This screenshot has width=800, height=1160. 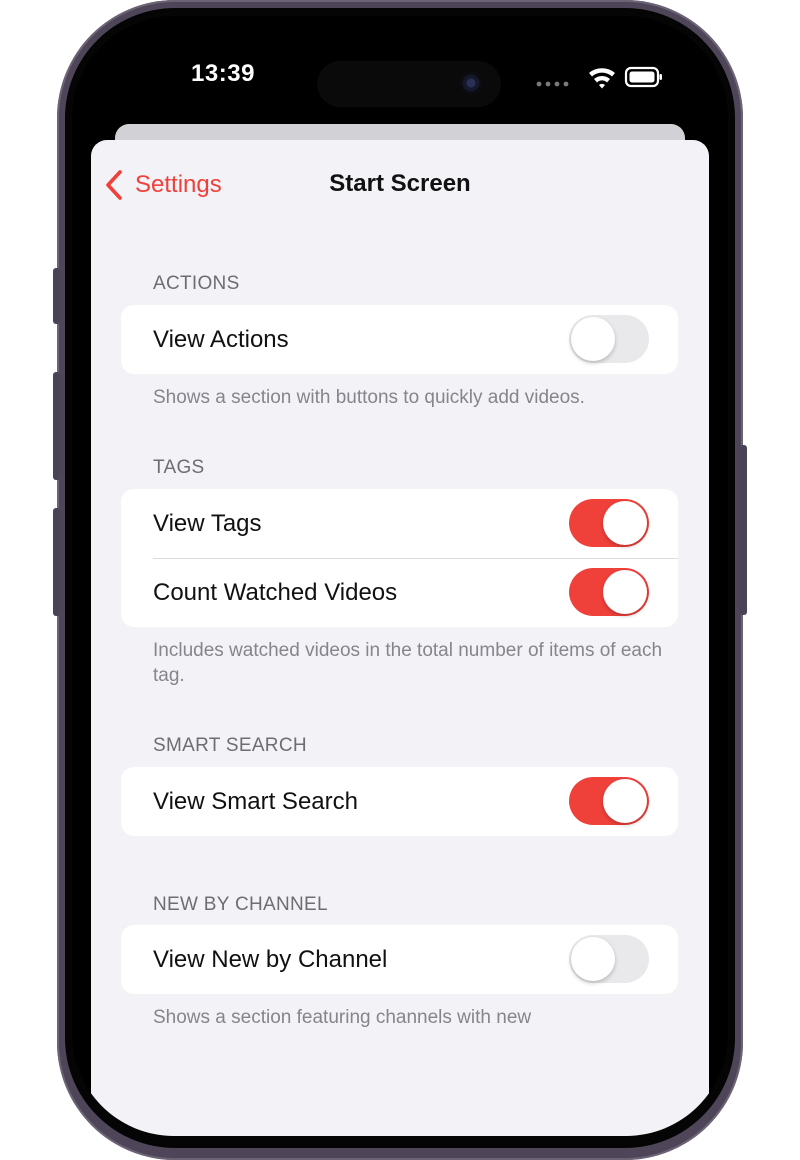 I want to click on group-smart-search: View Smart Search, so click(x=399, y=801).